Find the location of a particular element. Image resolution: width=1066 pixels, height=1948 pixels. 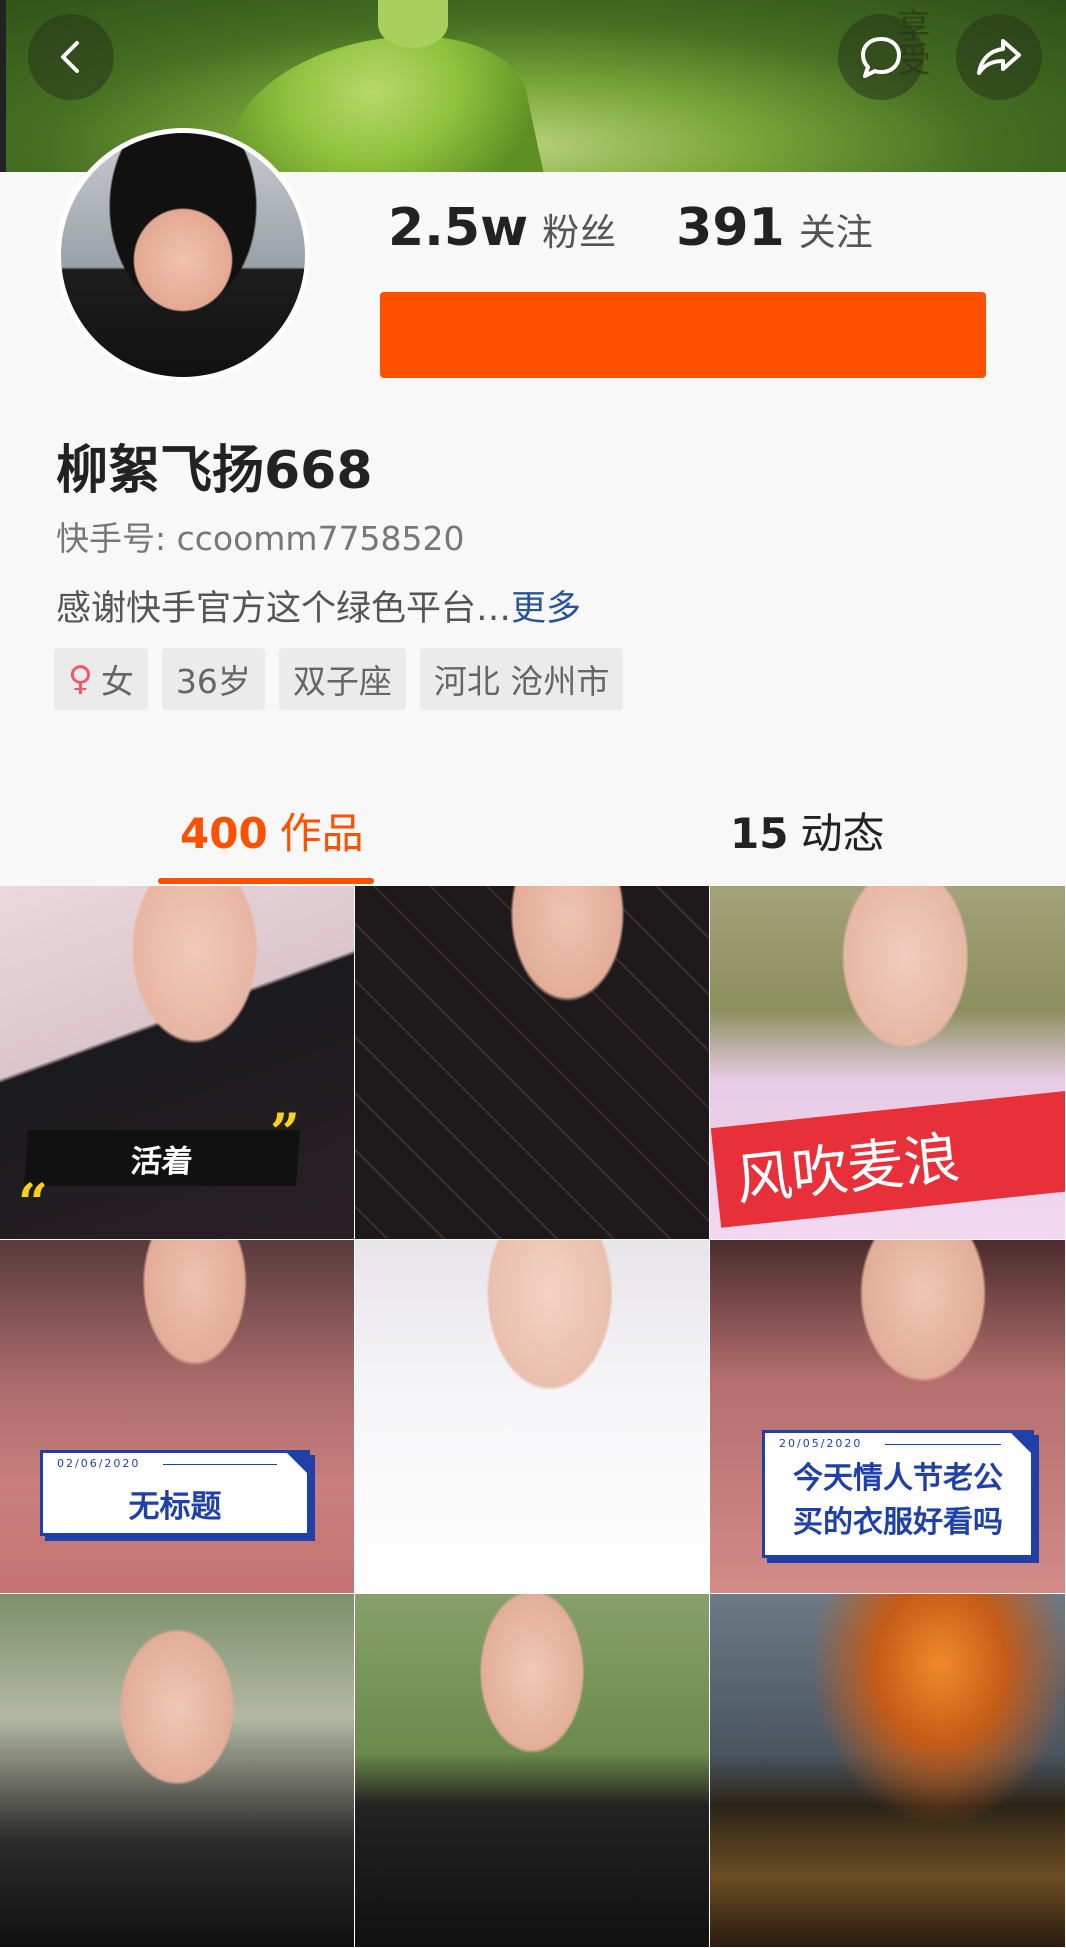

tab-moments: 15 动态 is located at coordinates (807, 830).